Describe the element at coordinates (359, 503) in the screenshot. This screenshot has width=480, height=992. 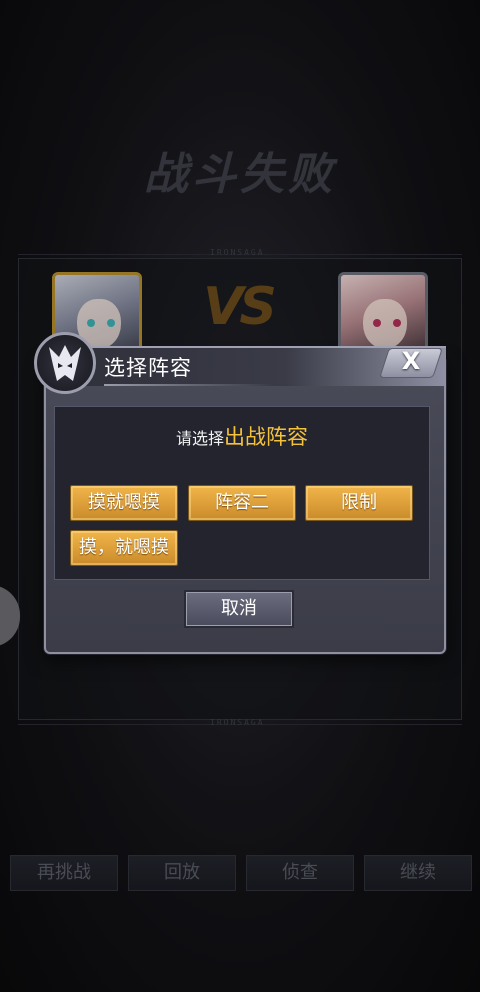
I see `lineup-button-3: 限制` at that location.